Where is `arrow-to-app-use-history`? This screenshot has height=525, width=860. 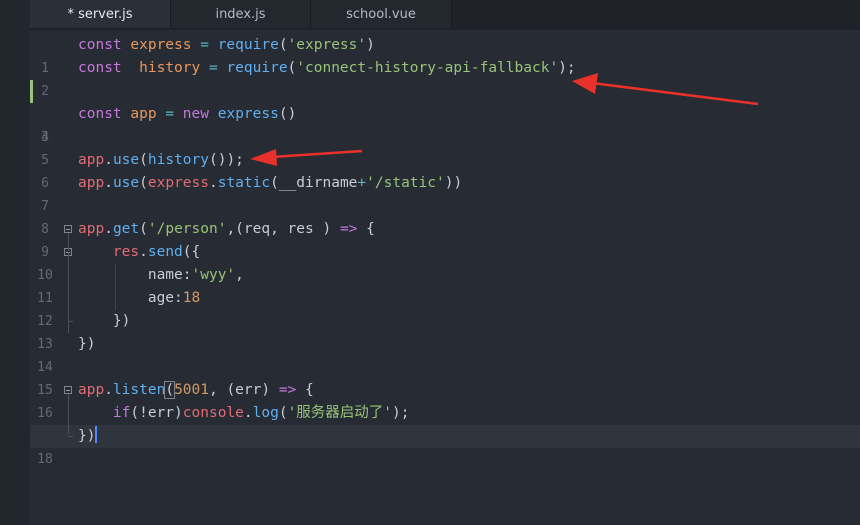
arrow-to-app-use-history is located at coordinates (306, 157).